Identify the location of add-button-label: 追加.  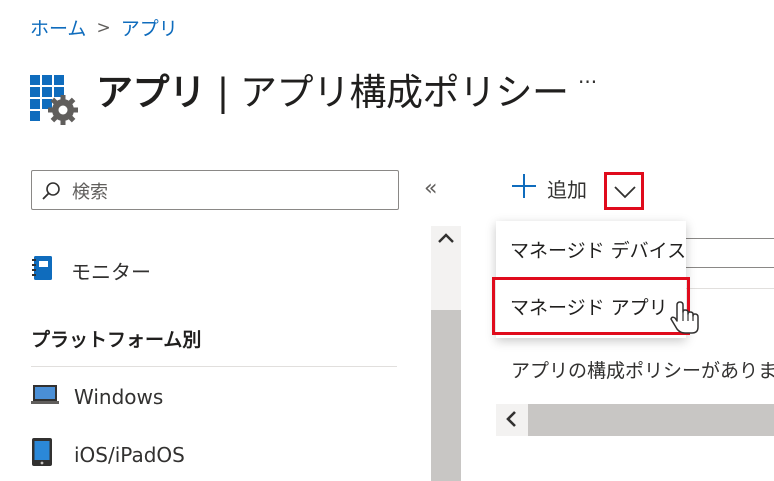
(567, 189).